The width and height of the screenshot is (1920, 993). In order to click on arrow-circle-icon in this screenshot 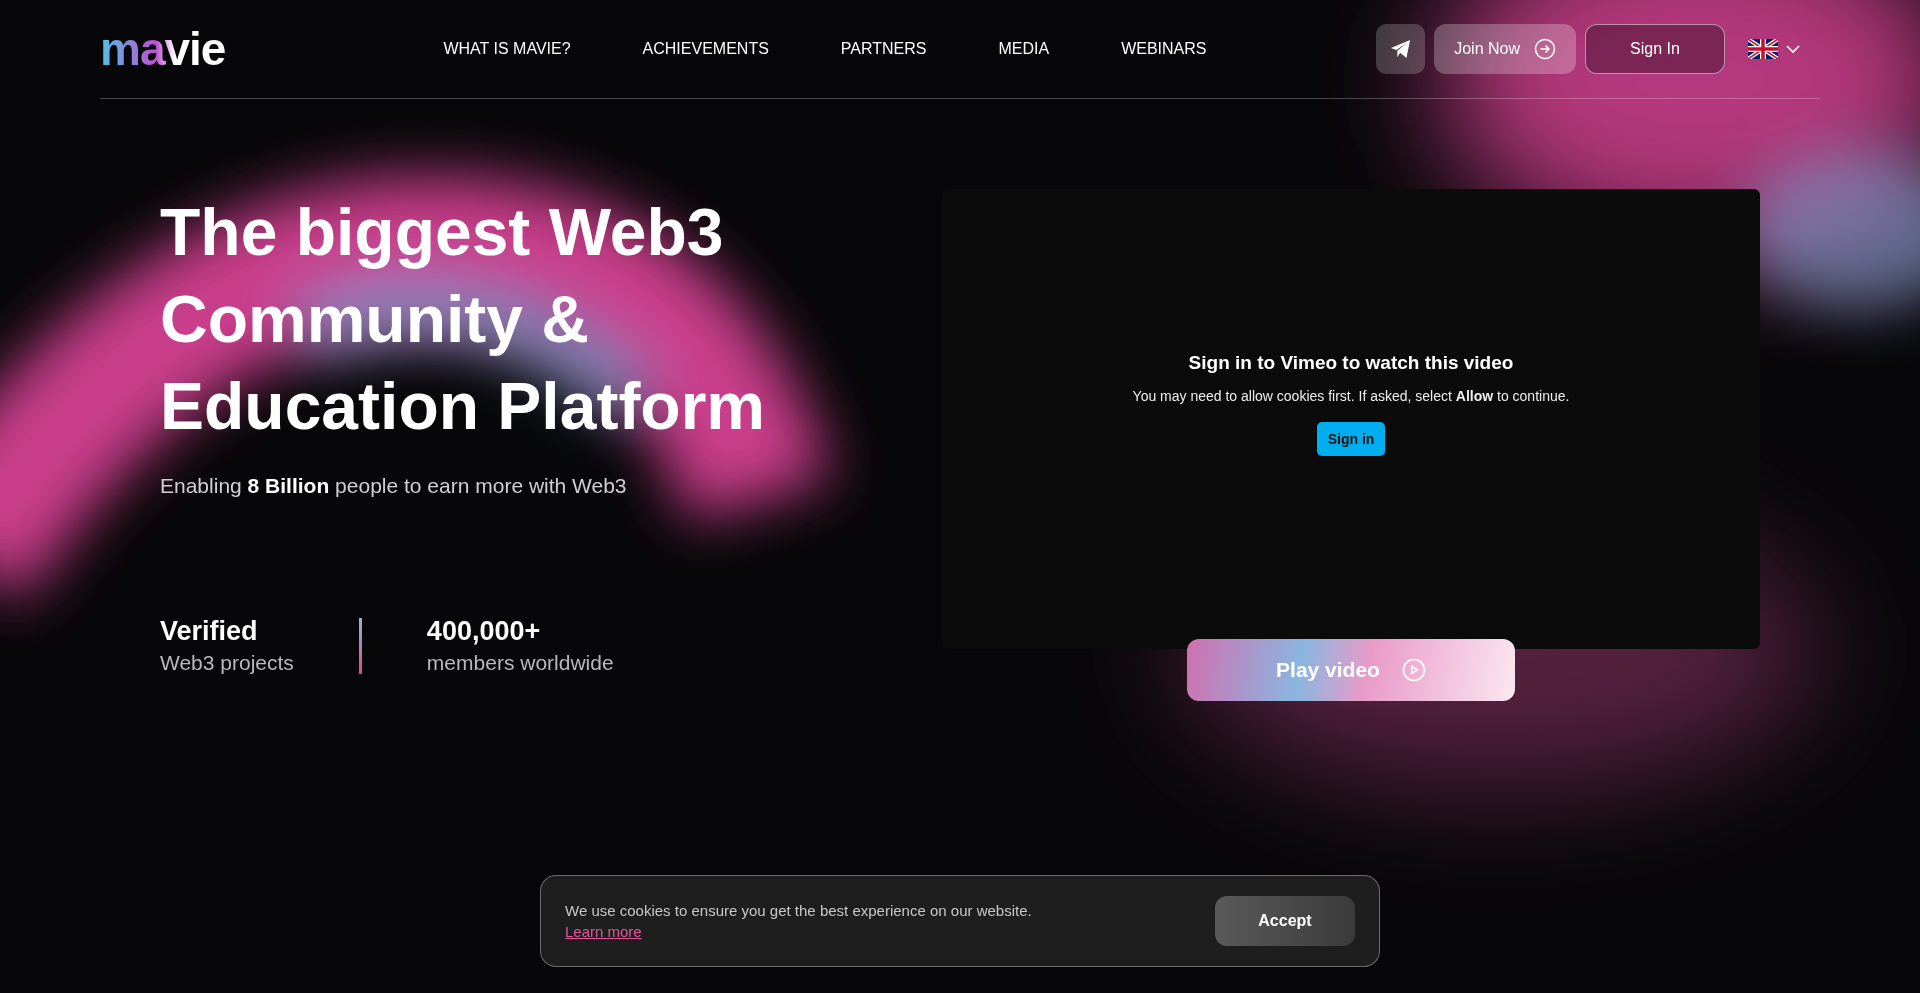, I will do `click(1545, 49)`.